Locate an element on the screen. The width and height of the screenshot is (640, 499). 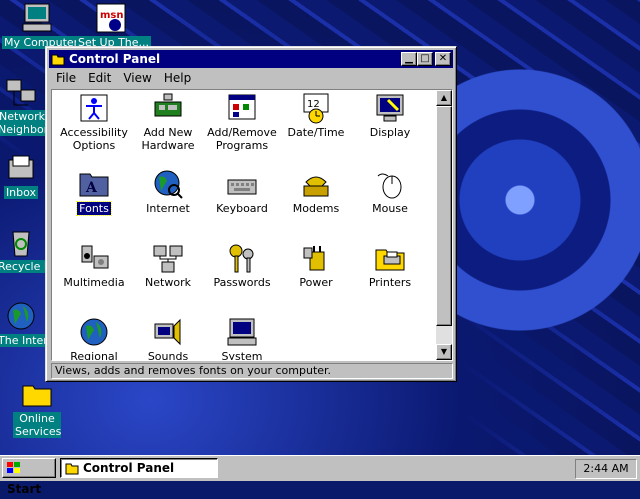
cp-item-label: Accessibility Options is located at coordinates (94, 139).